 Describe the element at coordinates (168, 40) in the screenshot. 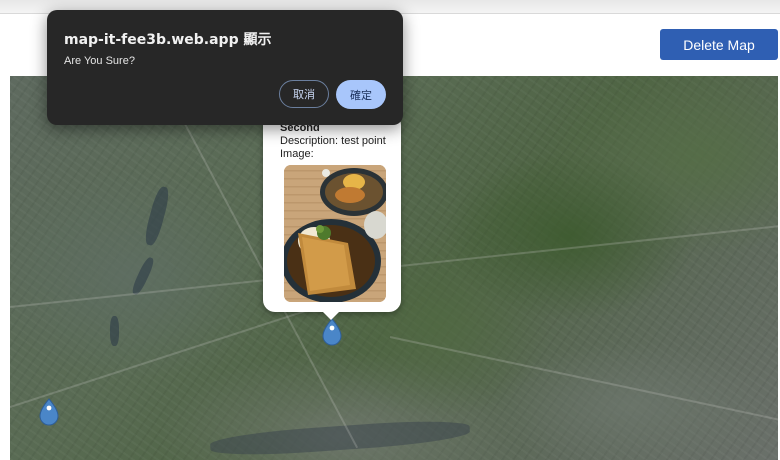

I see `dialog-title: map-it-fee3b.web.app 顯示` at that location.